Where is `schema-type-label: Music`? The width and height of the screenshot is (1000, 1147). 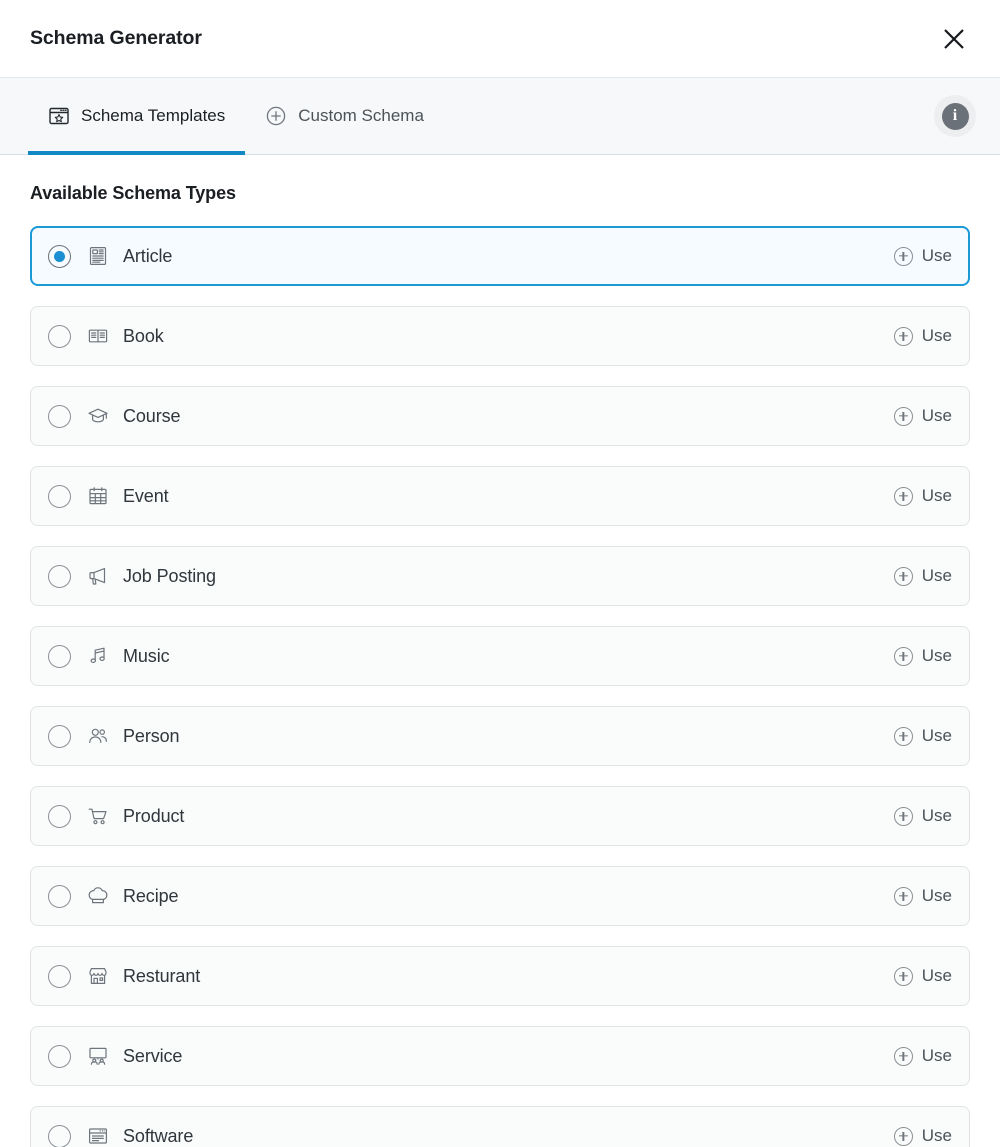
schema-type-label: Music is located at coordinates (146, 655).